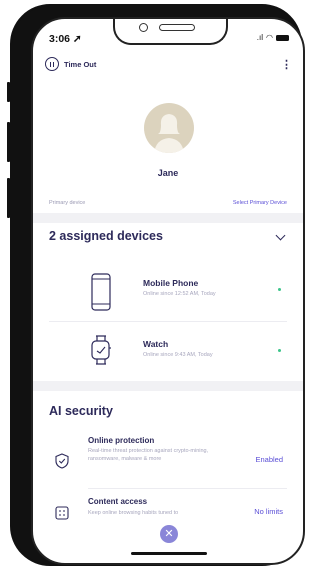  What do you see at coordinates (168, 203) in the screenshot?
I see `primary-device-row: Primary device Select Primary Device` at bounding box center [168, 203].